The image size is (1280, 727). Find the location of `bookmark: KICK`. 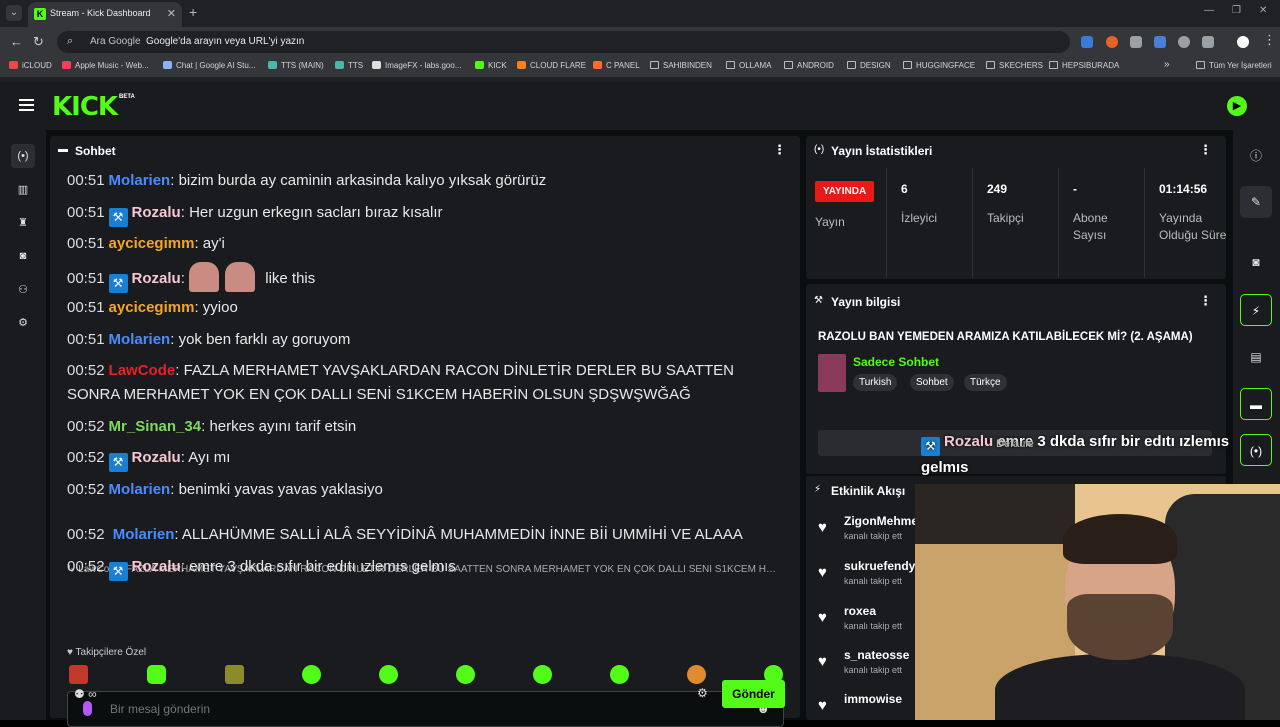

bookmark: KICK is located at coordinates (491, 65).